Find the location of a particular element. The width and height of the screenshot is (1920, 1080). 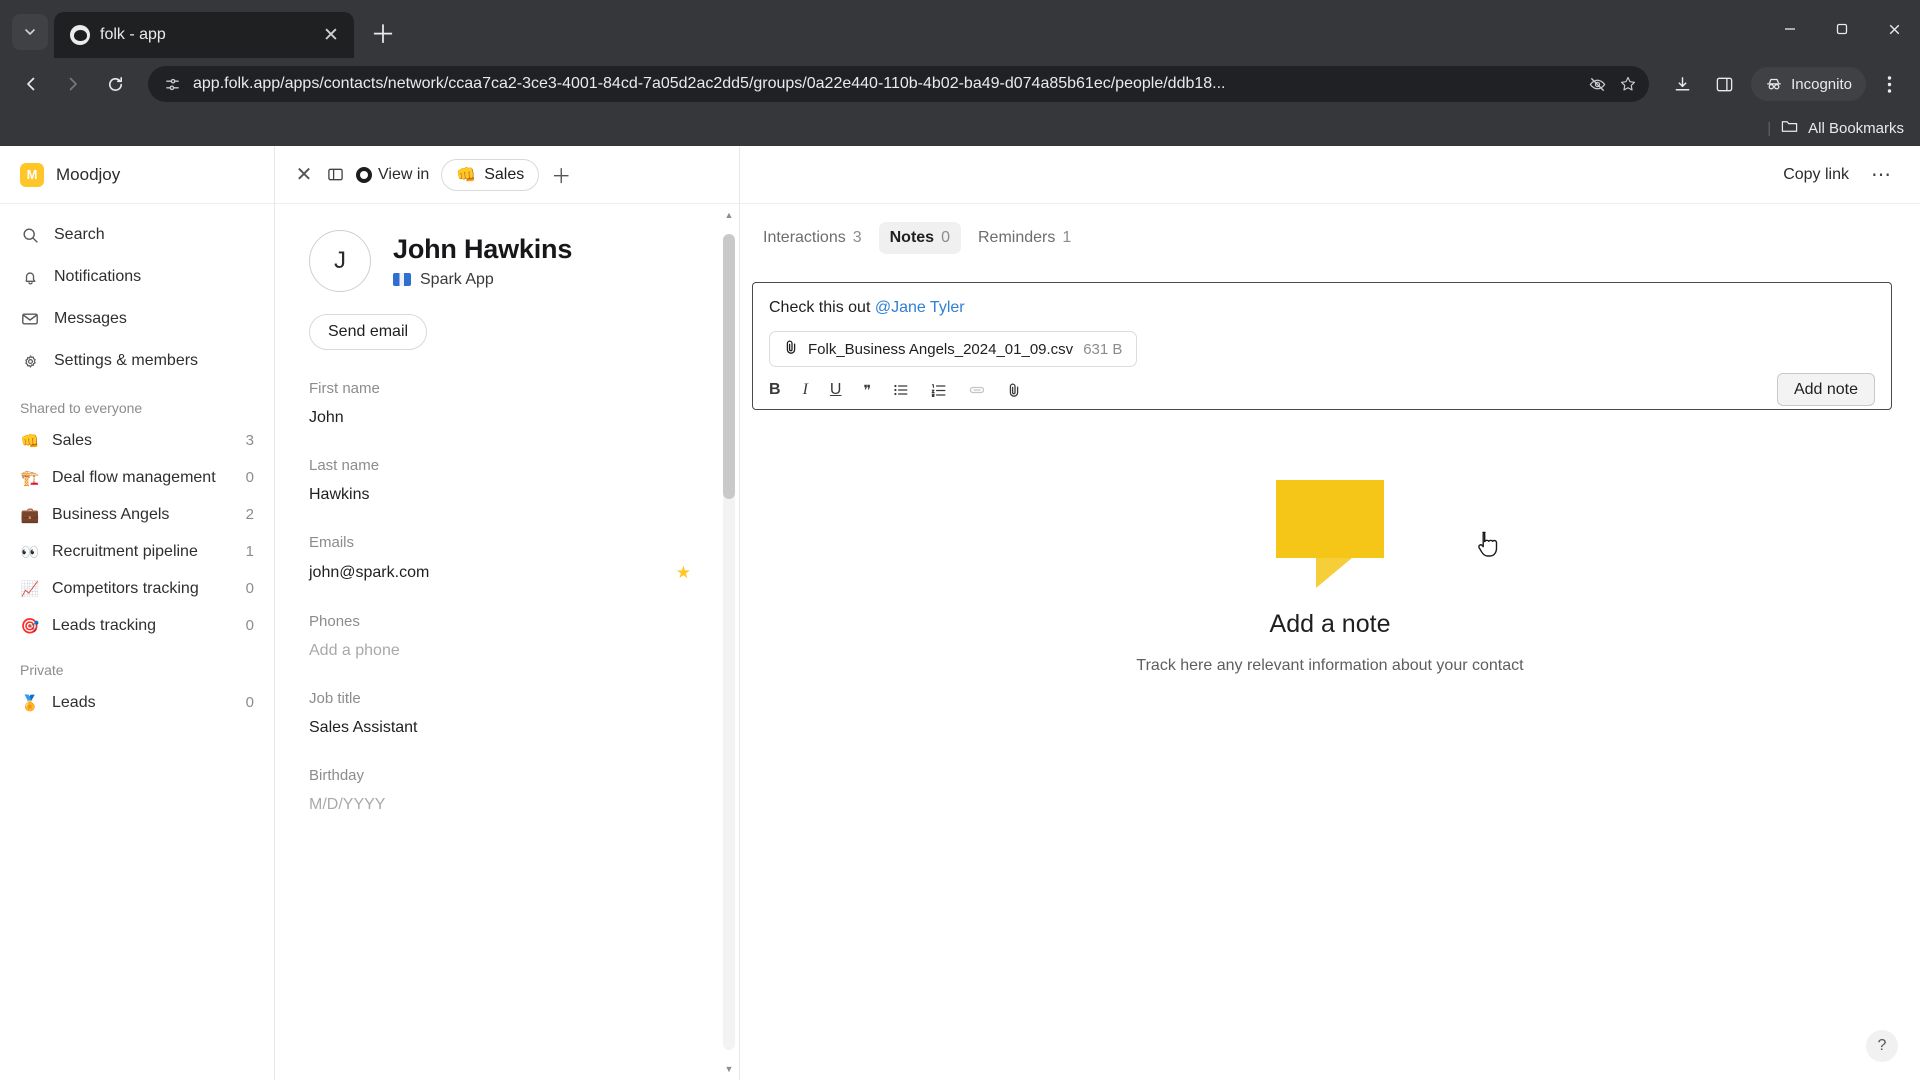

sidebar-item-settings-members: Settings & members is located at coordinates (137, 361).